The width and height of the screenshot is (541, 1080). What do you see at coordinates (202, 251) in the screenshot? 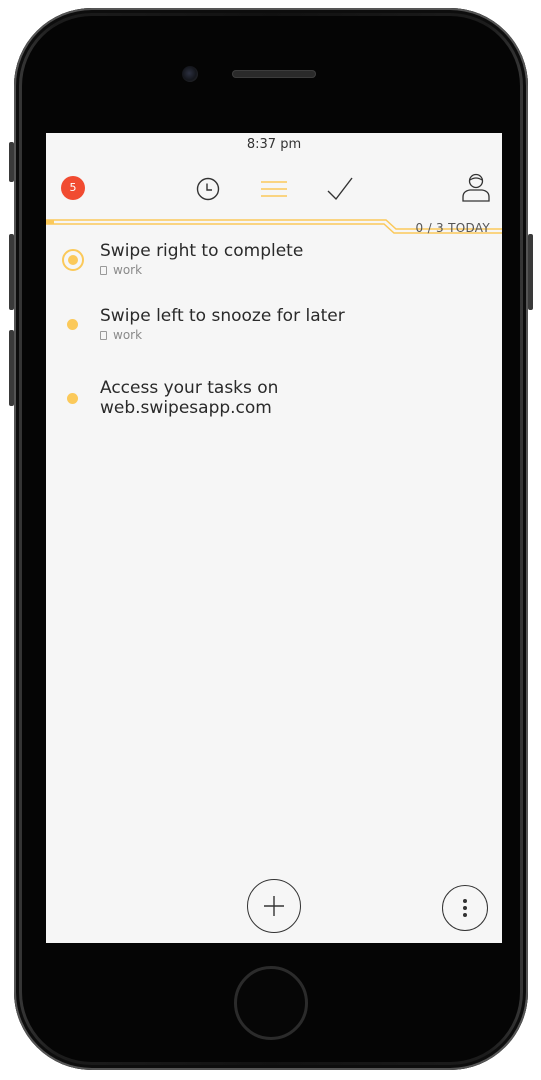
I see `task-title: Swipe right to complete` at bounding box center [202, 251].